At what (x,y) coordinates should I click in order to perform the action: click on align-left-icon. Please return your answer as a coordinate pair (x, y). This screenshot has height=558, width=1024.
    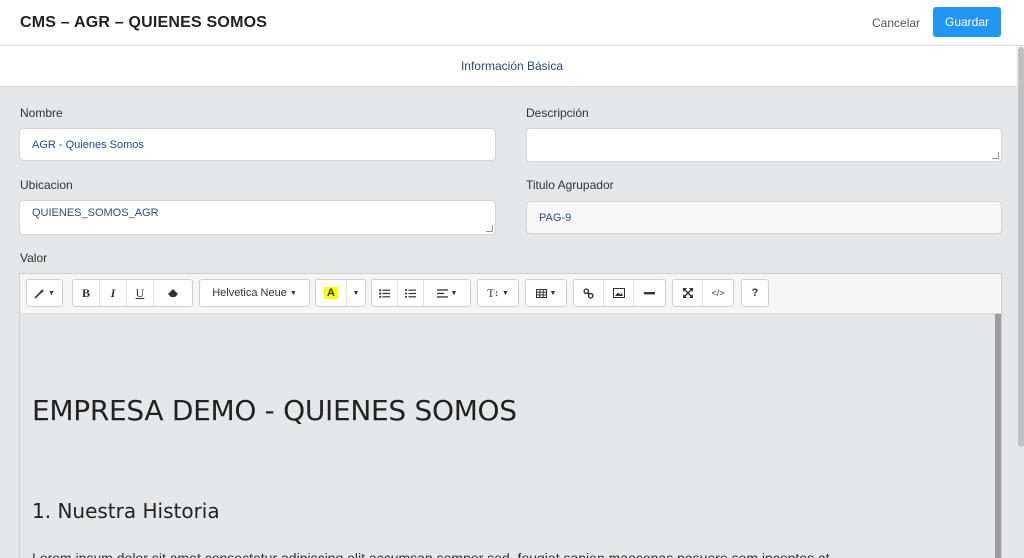
    Looking at the image, I should click on (442, 293).